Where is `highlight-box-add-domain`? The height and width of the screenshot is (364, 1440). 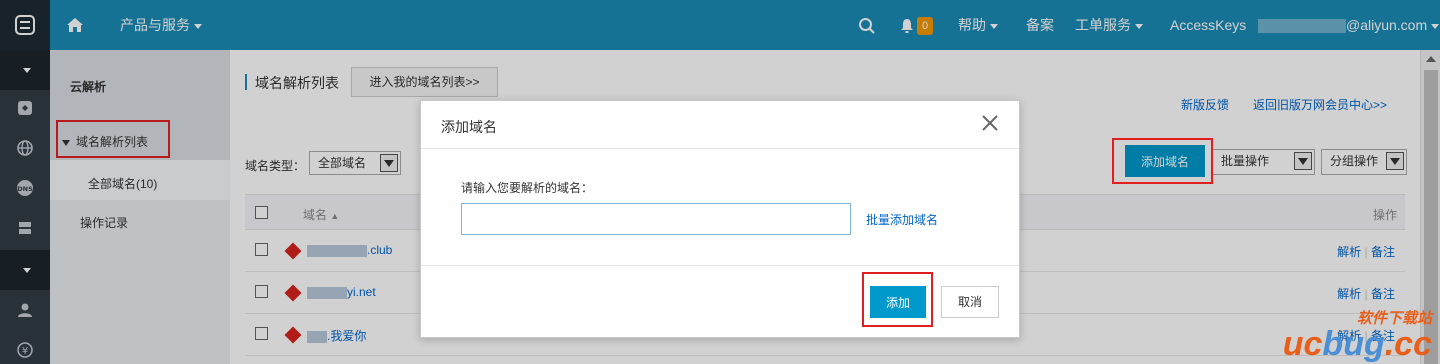
highlight-box-add-domain is located at coordinates (1162, 161).